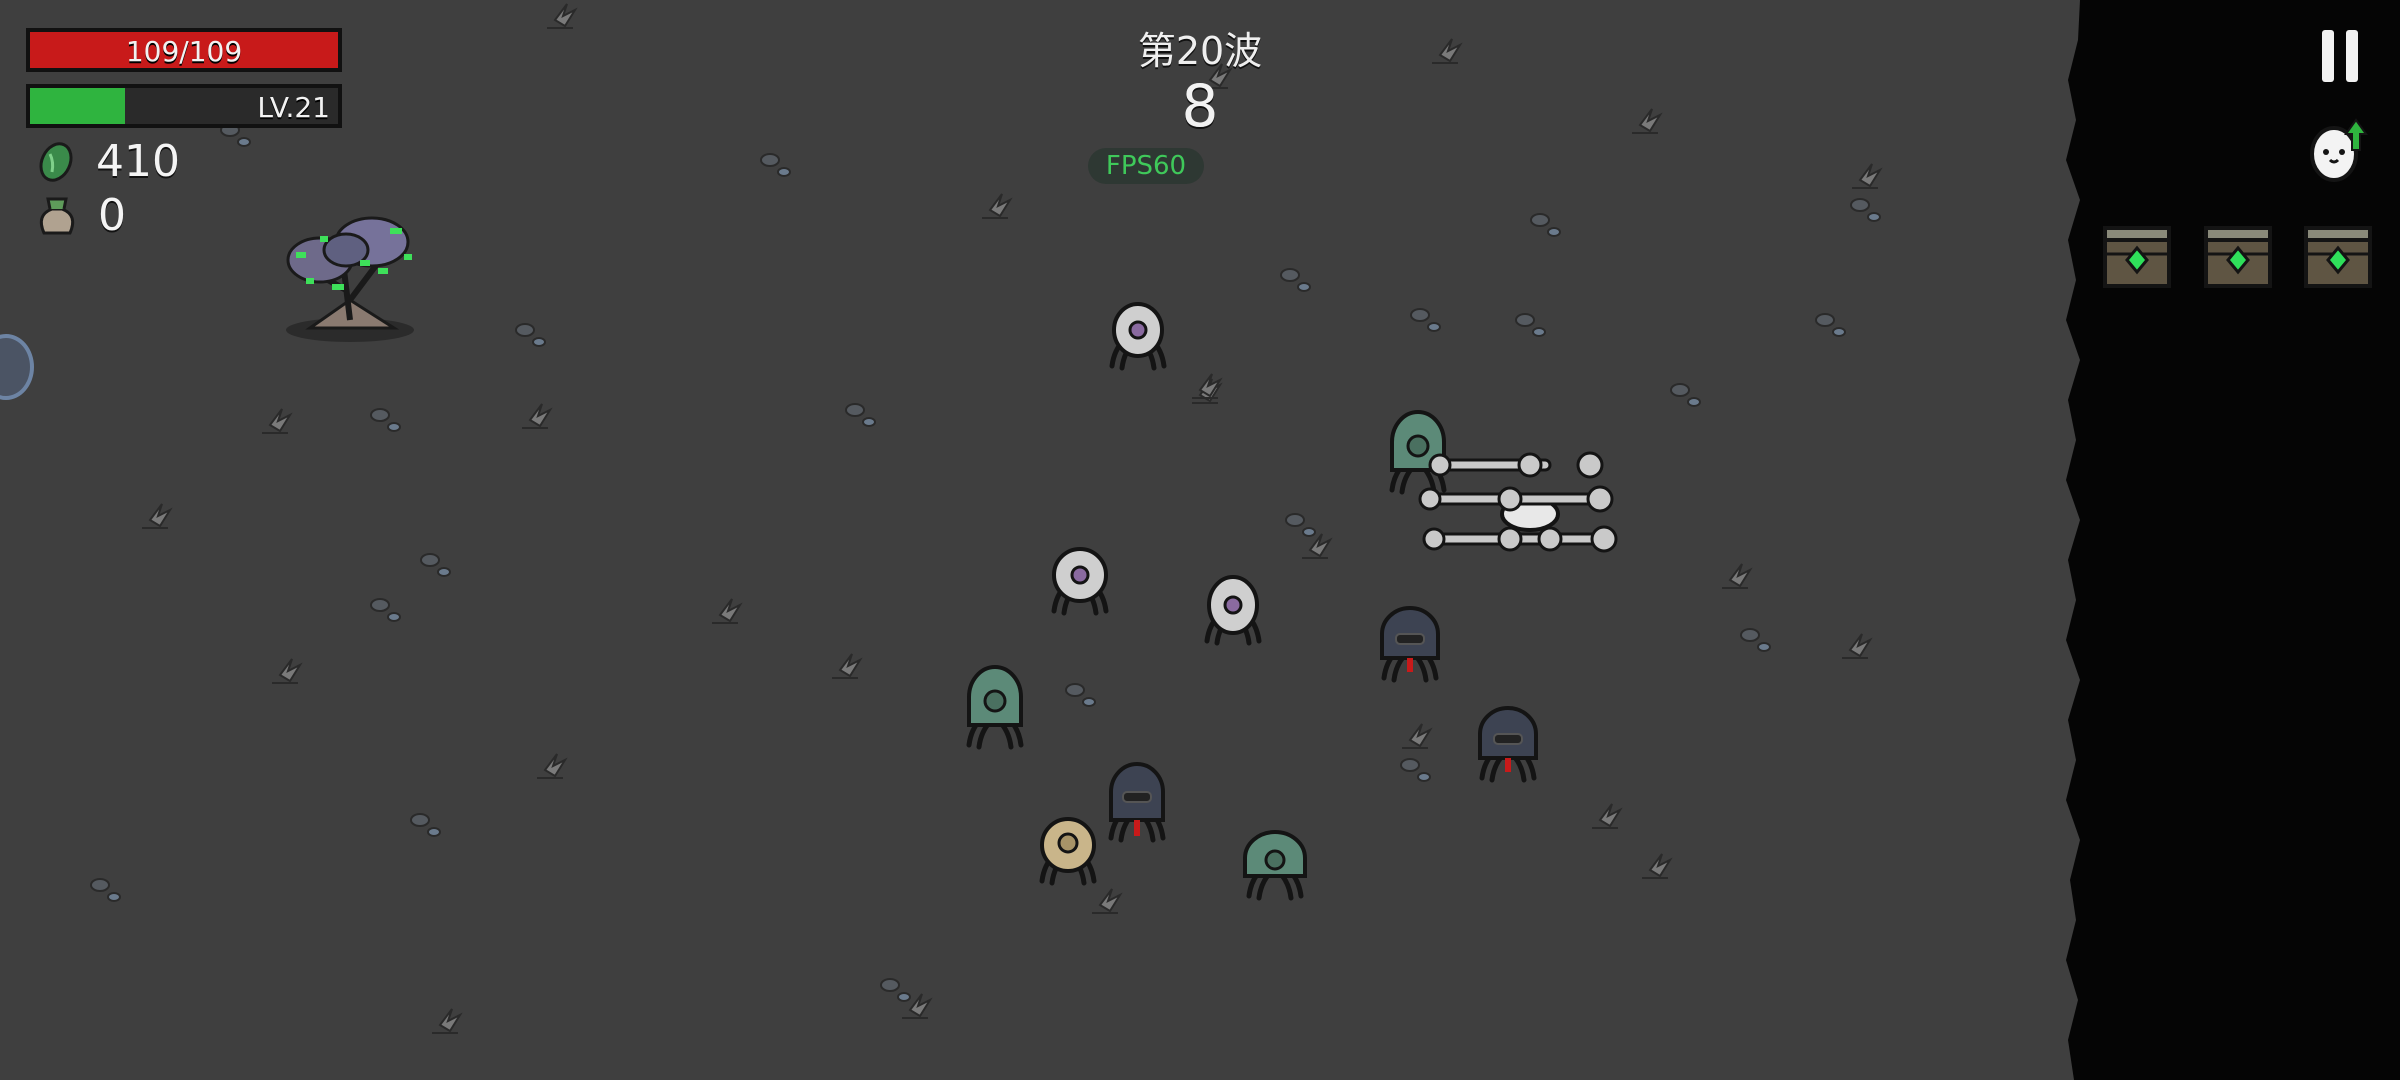 Image resolution: width=2400 pixels, height=1080 pixels. What do you see at coordinates (1146, 166) in the screenshot?
I see `fps-counter: FPS60` at bounding box center [1146, 166].